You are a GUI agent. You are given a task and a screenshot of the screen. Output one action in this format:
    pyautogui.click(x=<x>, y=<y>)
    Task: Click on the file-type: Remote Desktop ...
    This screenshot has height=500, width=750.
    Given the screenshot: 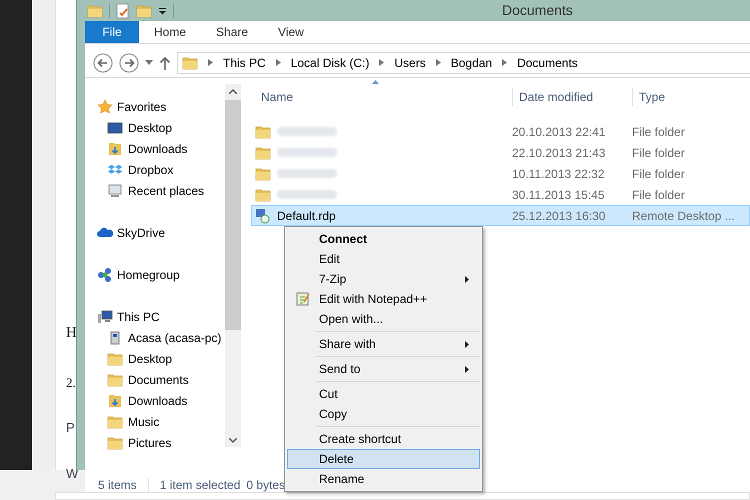 What is the action you would take?
    pyautogui.click(x=683, y=216)
    